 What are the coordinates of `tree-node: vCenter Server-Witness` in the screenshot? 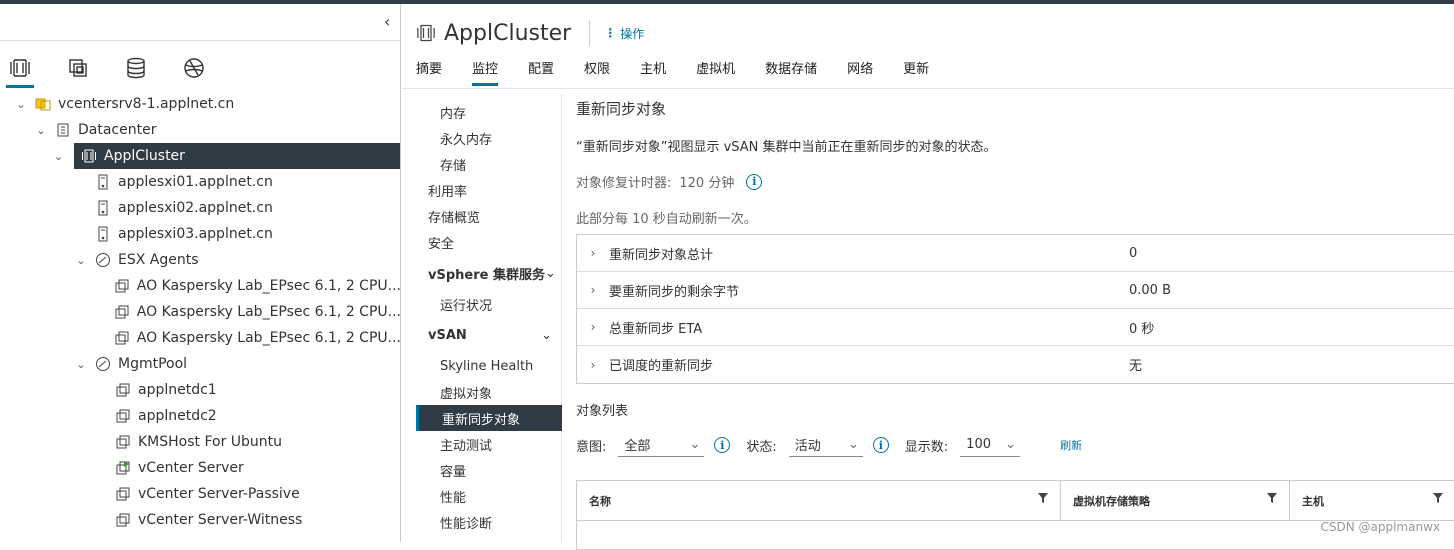 It's located at (200, 520).